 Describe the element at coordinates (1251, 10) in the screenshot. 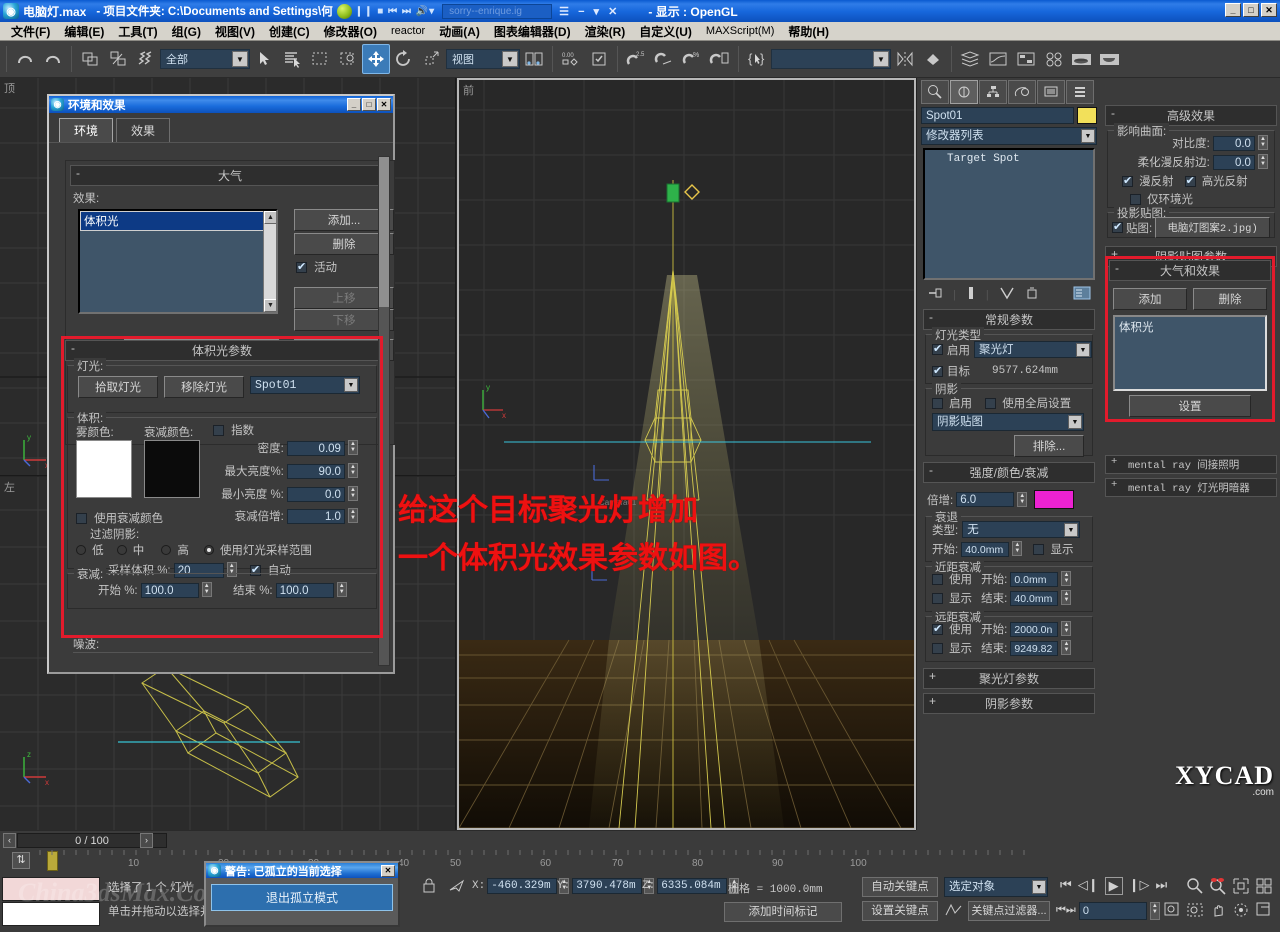

I see `maximize-button: □` at that location.